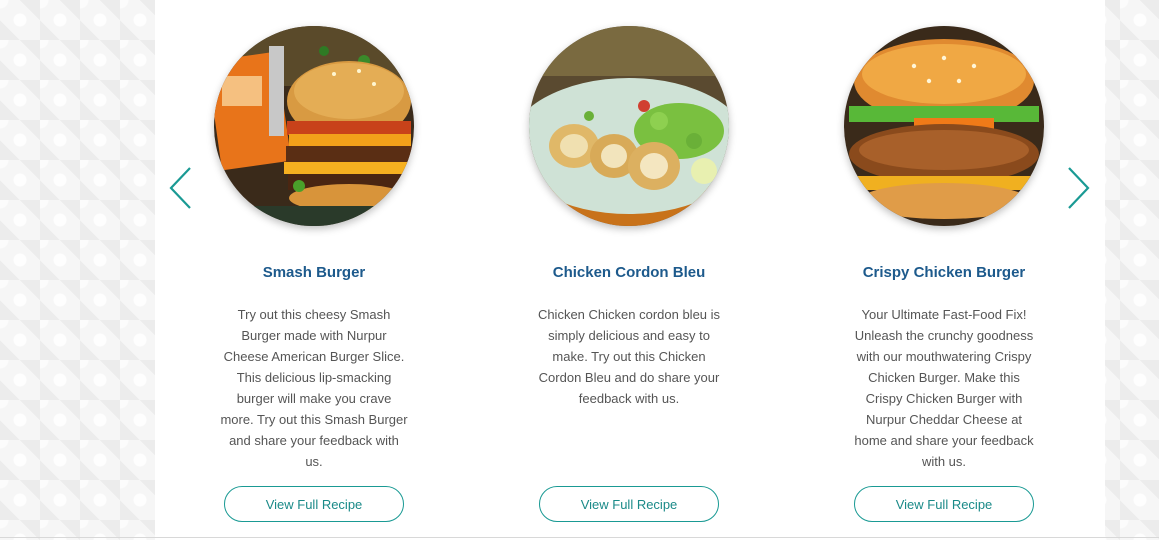  I want to click on recipe-title: Smash Burger, so click(314, 272).